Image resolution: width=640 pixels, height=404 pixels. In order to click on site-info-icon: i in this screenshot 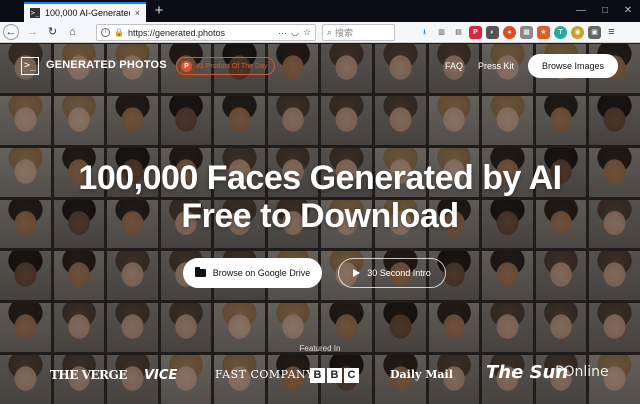, I will do `click(105, 32)`.